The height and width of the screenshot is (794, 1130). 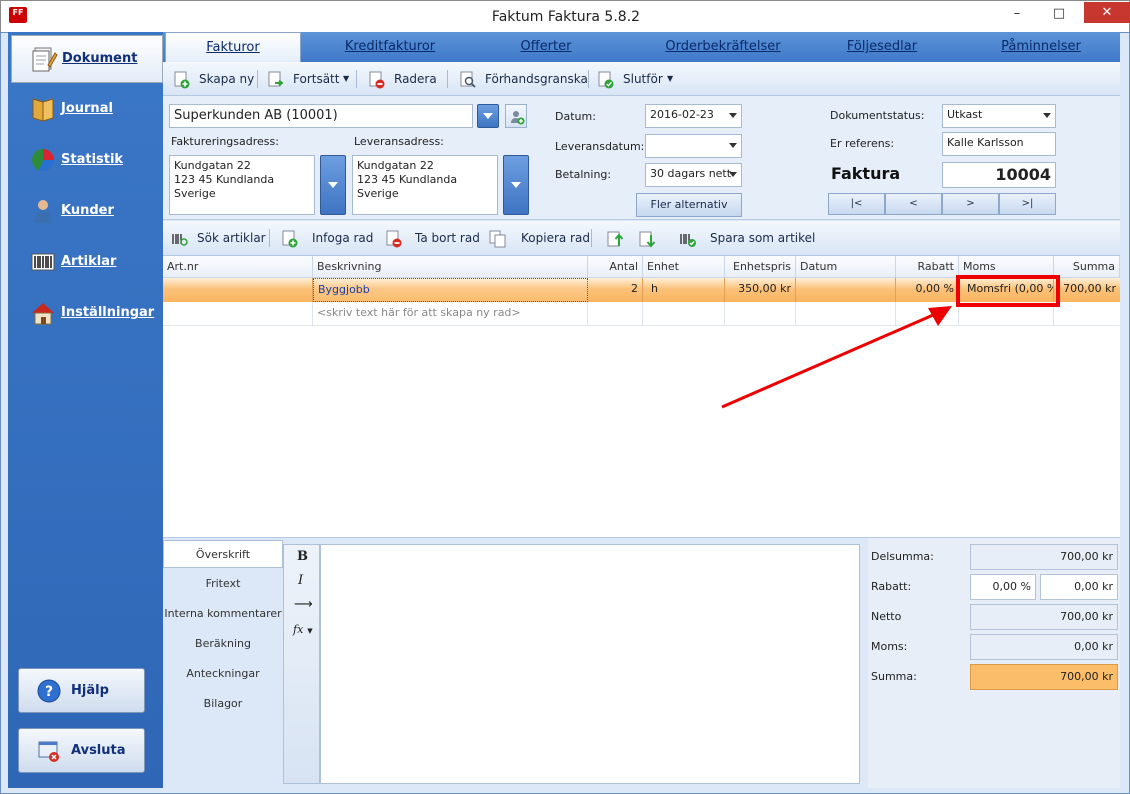 What do you see at coordinates (321, 116) in the screenshot?
I see `customer-select: Superkunden AB (10001)` at bounding box center [321, 116].